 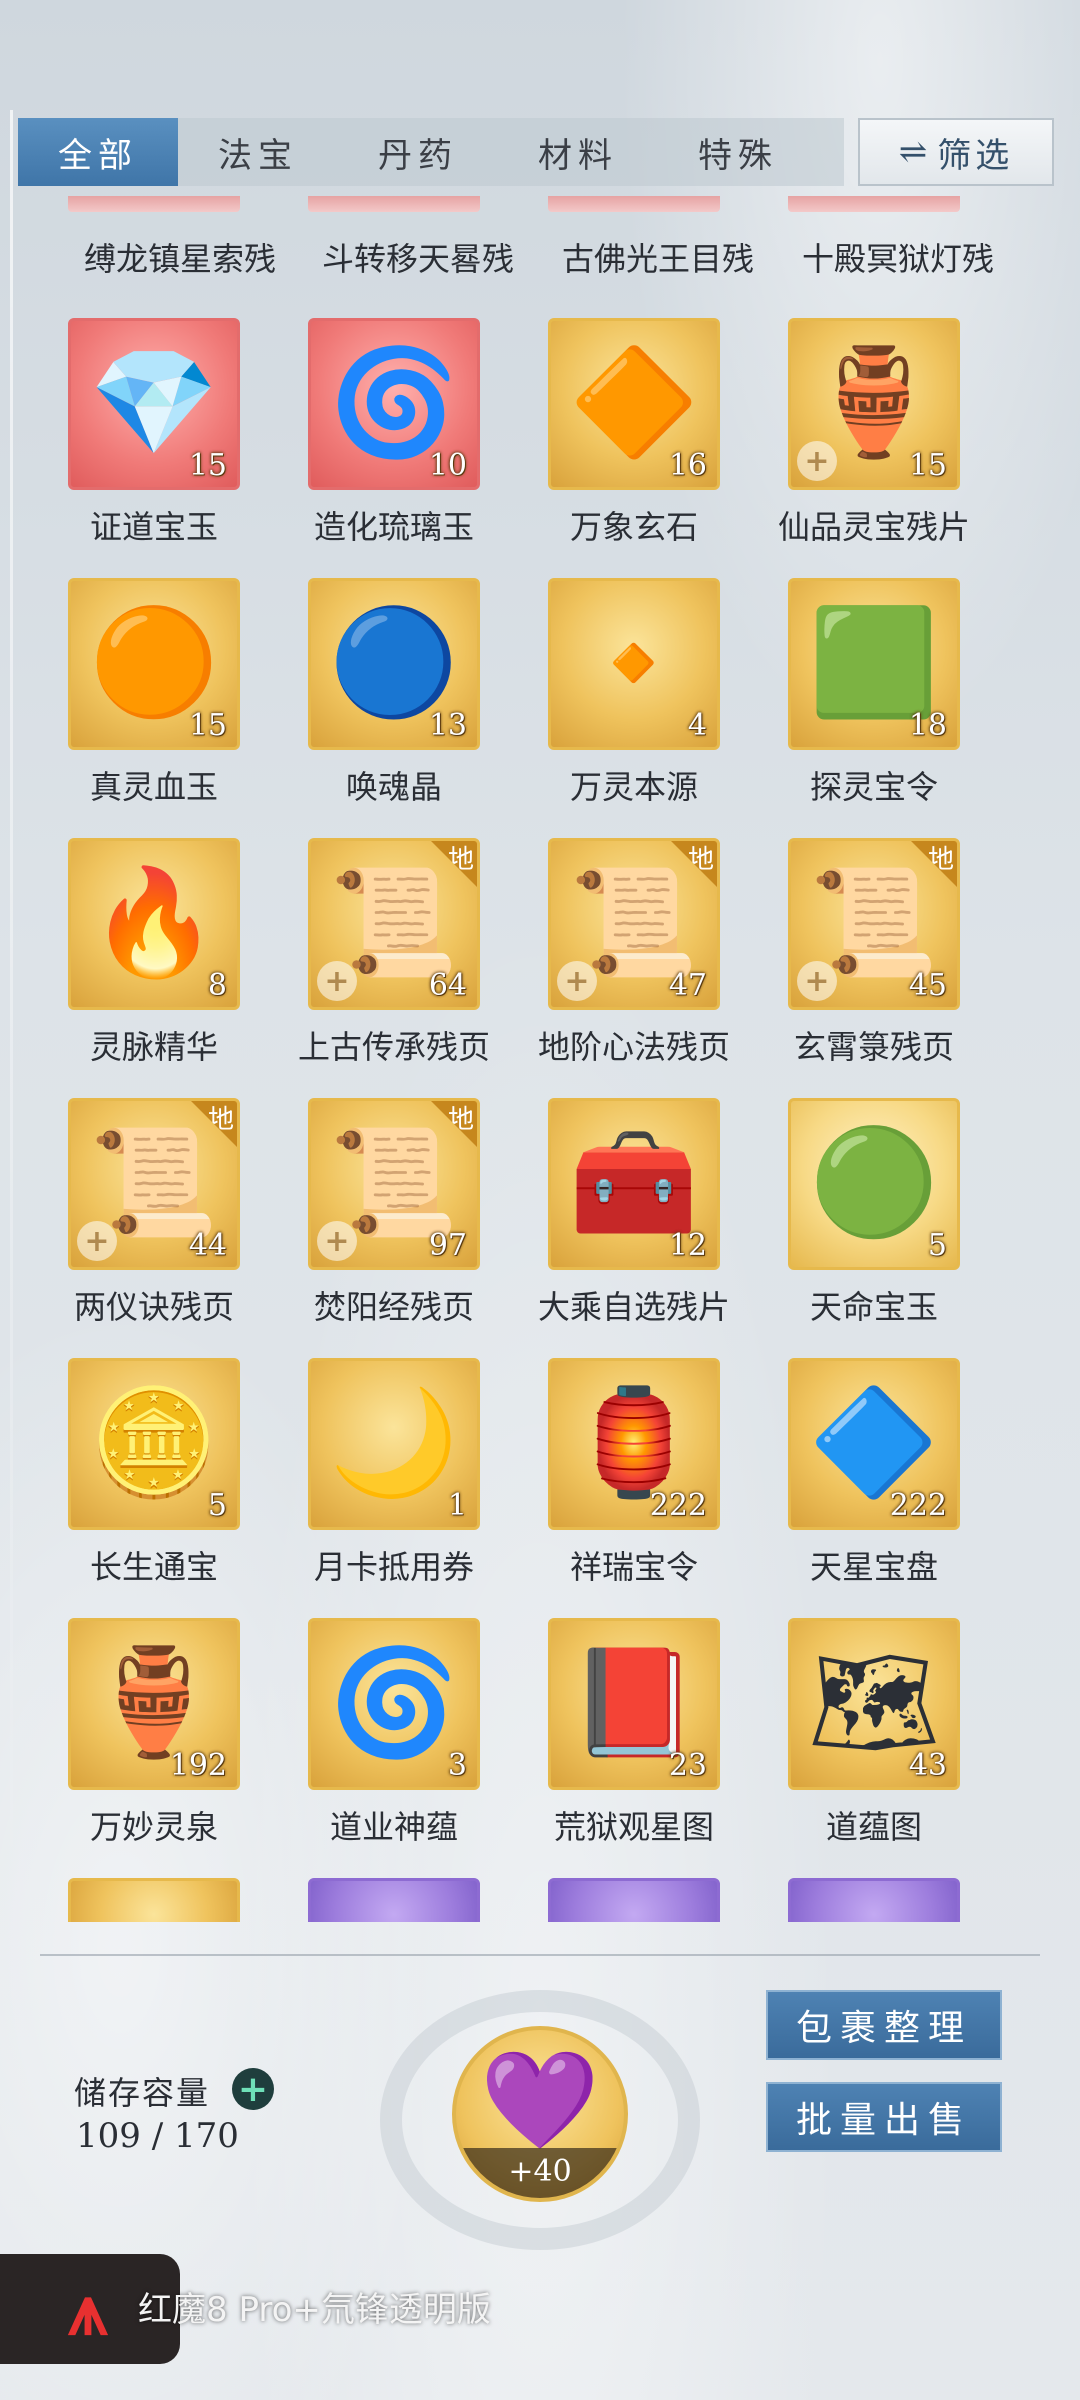 What do you see at coordinates (678, 1505) in the screenshot?
I see `item-count: 222` at bounding box center [678, 1505].